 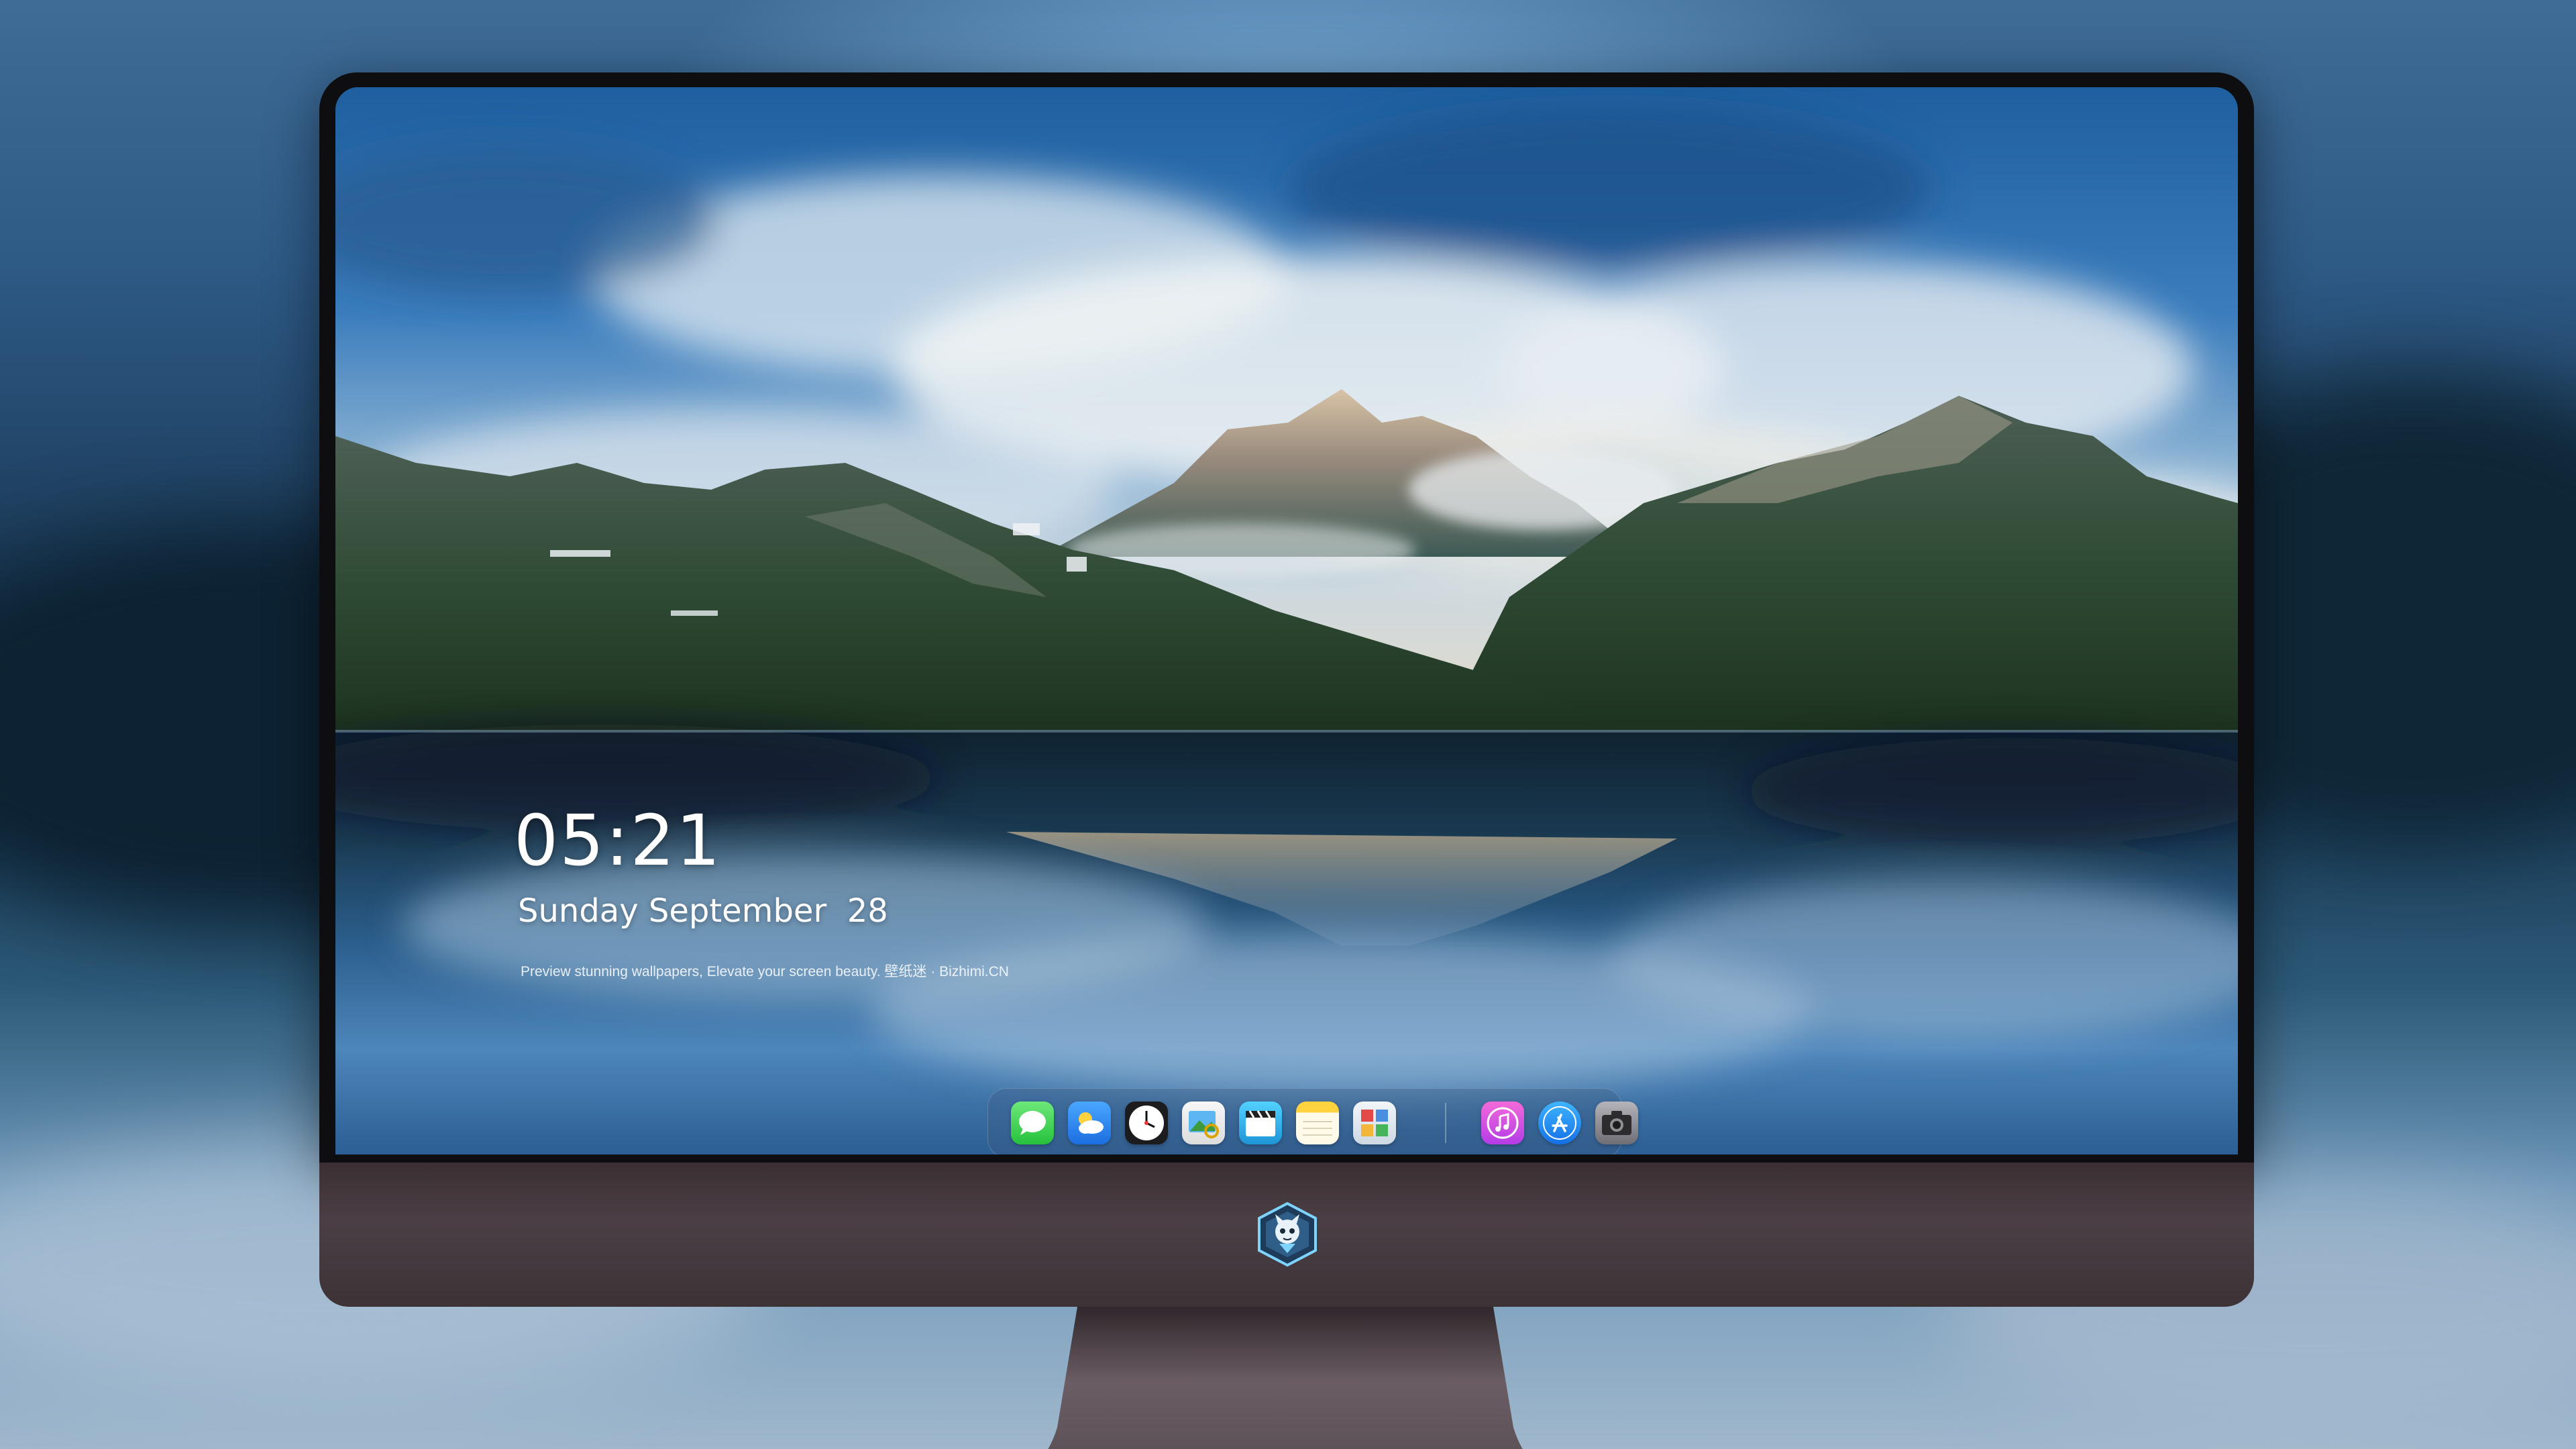 I want to click on lock-screen-date: Sunday September 28, so click(x=703, y=911).